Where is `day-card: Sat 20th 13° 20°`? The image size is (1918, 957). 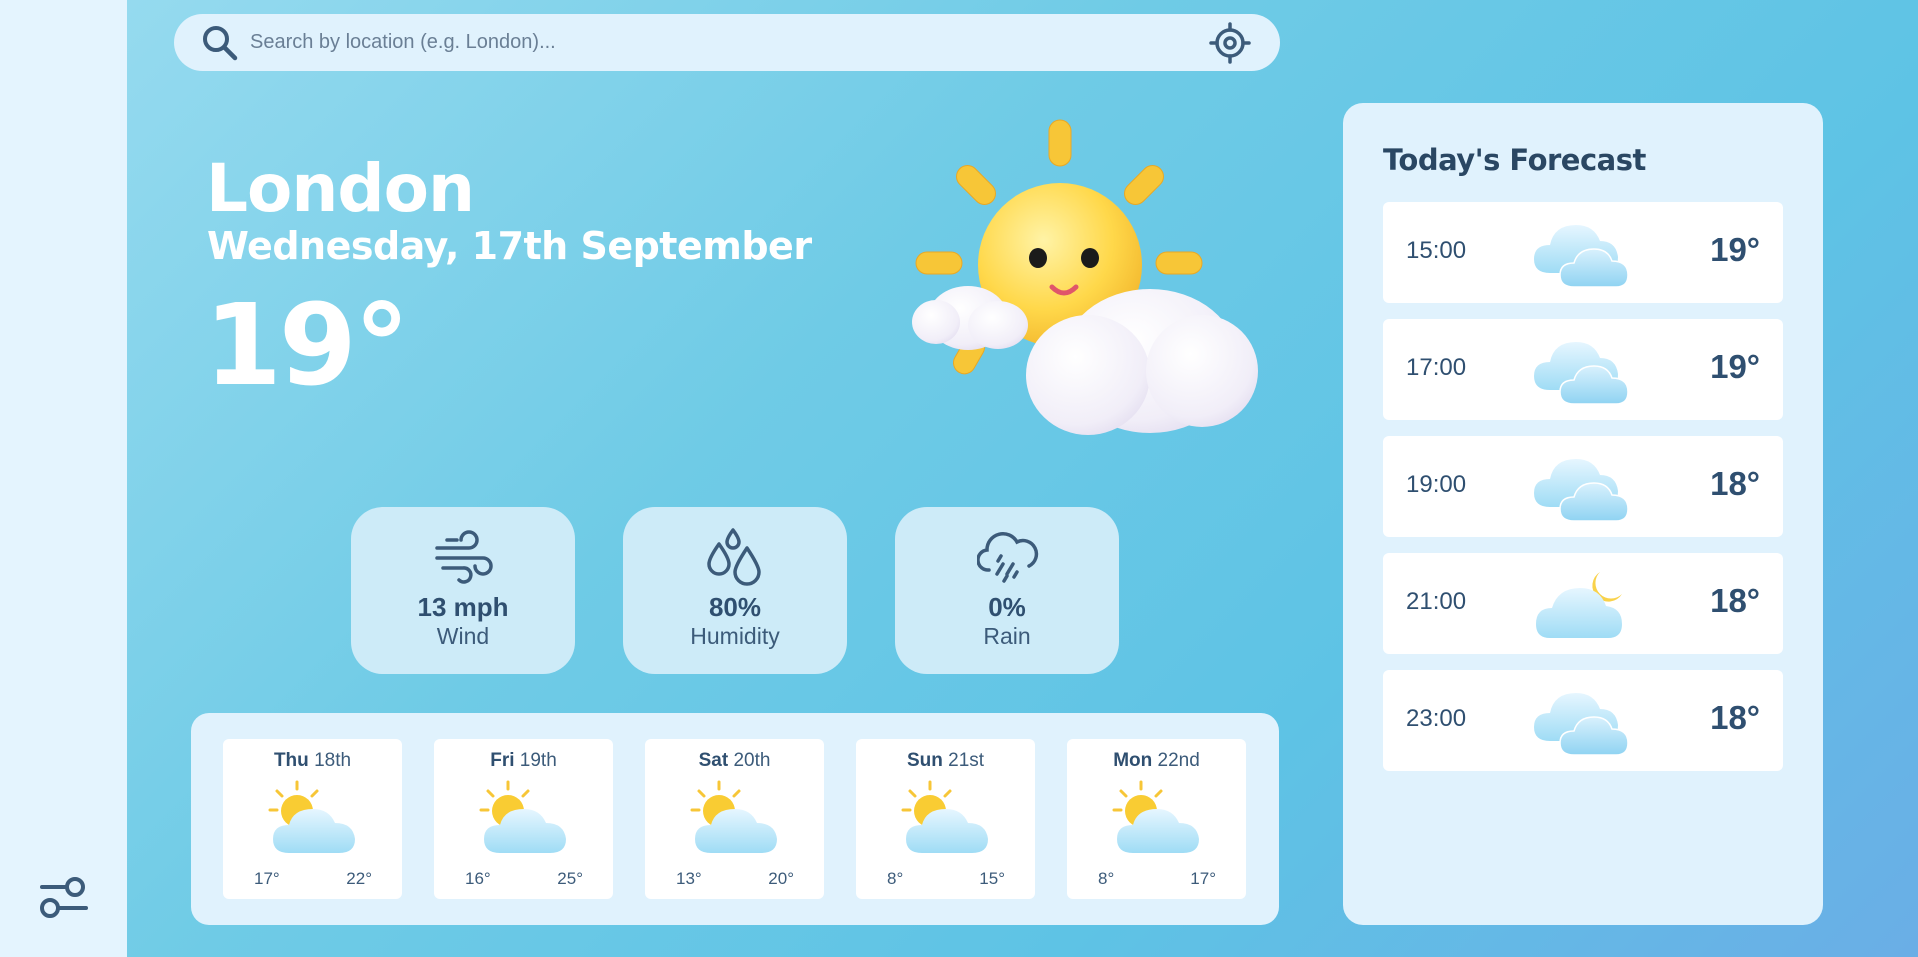 day-card: Sat 20th 13° 20° is located at coordinates (734, 819).